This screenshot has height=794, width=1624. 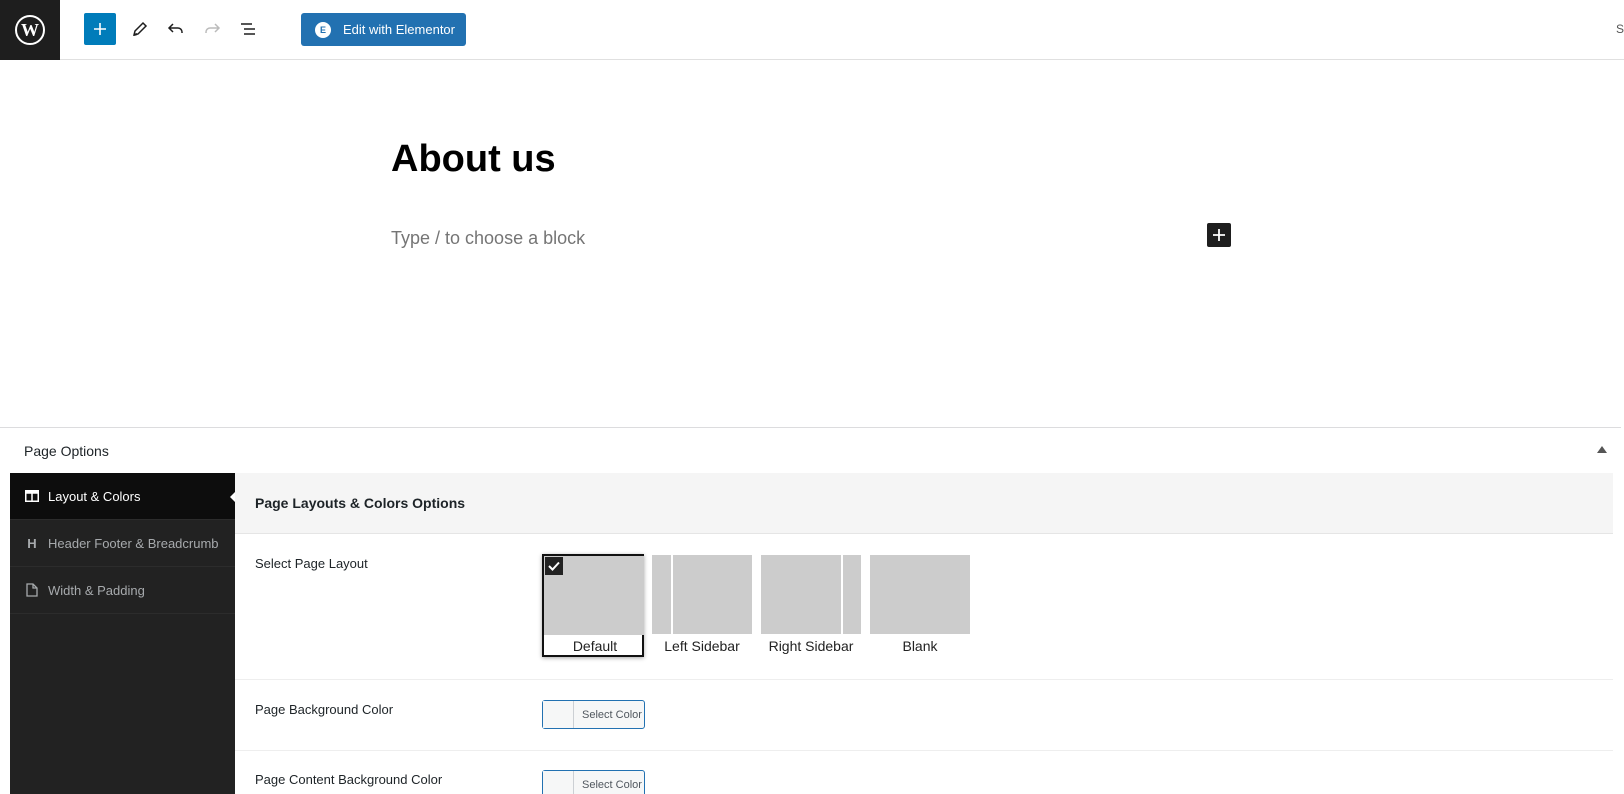 What do you see at coordinates (1619, 29) in the screenshot?
I see `toolbar-edge-text: S` at bounding box center [1619, 29].